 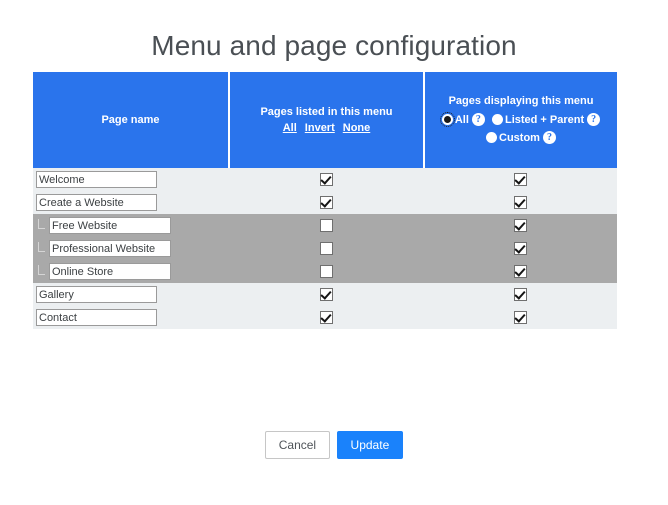 What do you see at coordinates (521, 101) in the screenshot?
I see `pages-displaying-title: Pages displaying this menu` at bounding box center [521, 101].